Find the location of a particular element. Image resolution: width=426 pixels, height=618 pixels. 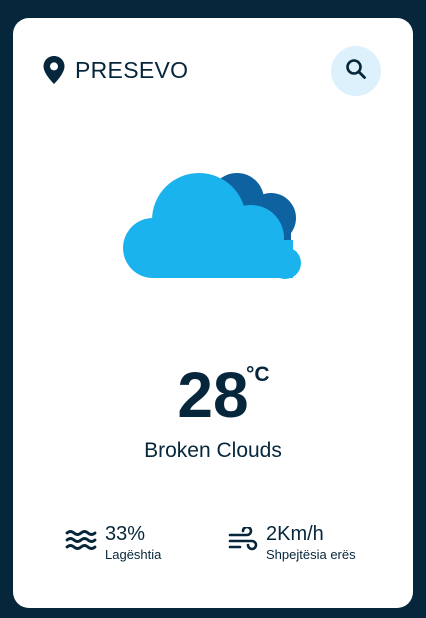

temperature-value: 28 is located at coordinates (213, 395).